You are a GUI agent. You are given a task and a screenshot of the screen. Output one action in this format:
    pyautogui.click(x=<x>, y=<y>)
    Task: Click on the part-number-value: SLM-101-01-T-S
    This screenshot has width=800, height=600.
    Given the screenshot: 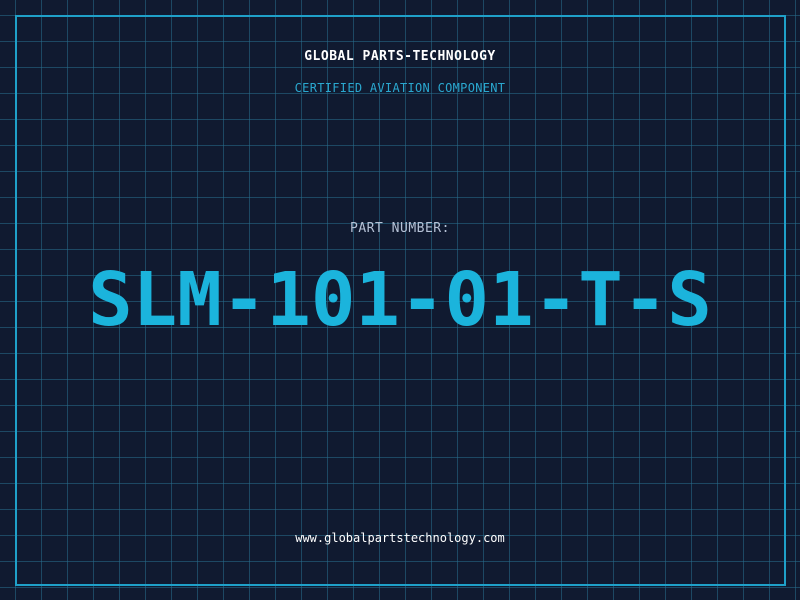 What is the action you would take?
    pyautogui.click(x=400, y=300)
    